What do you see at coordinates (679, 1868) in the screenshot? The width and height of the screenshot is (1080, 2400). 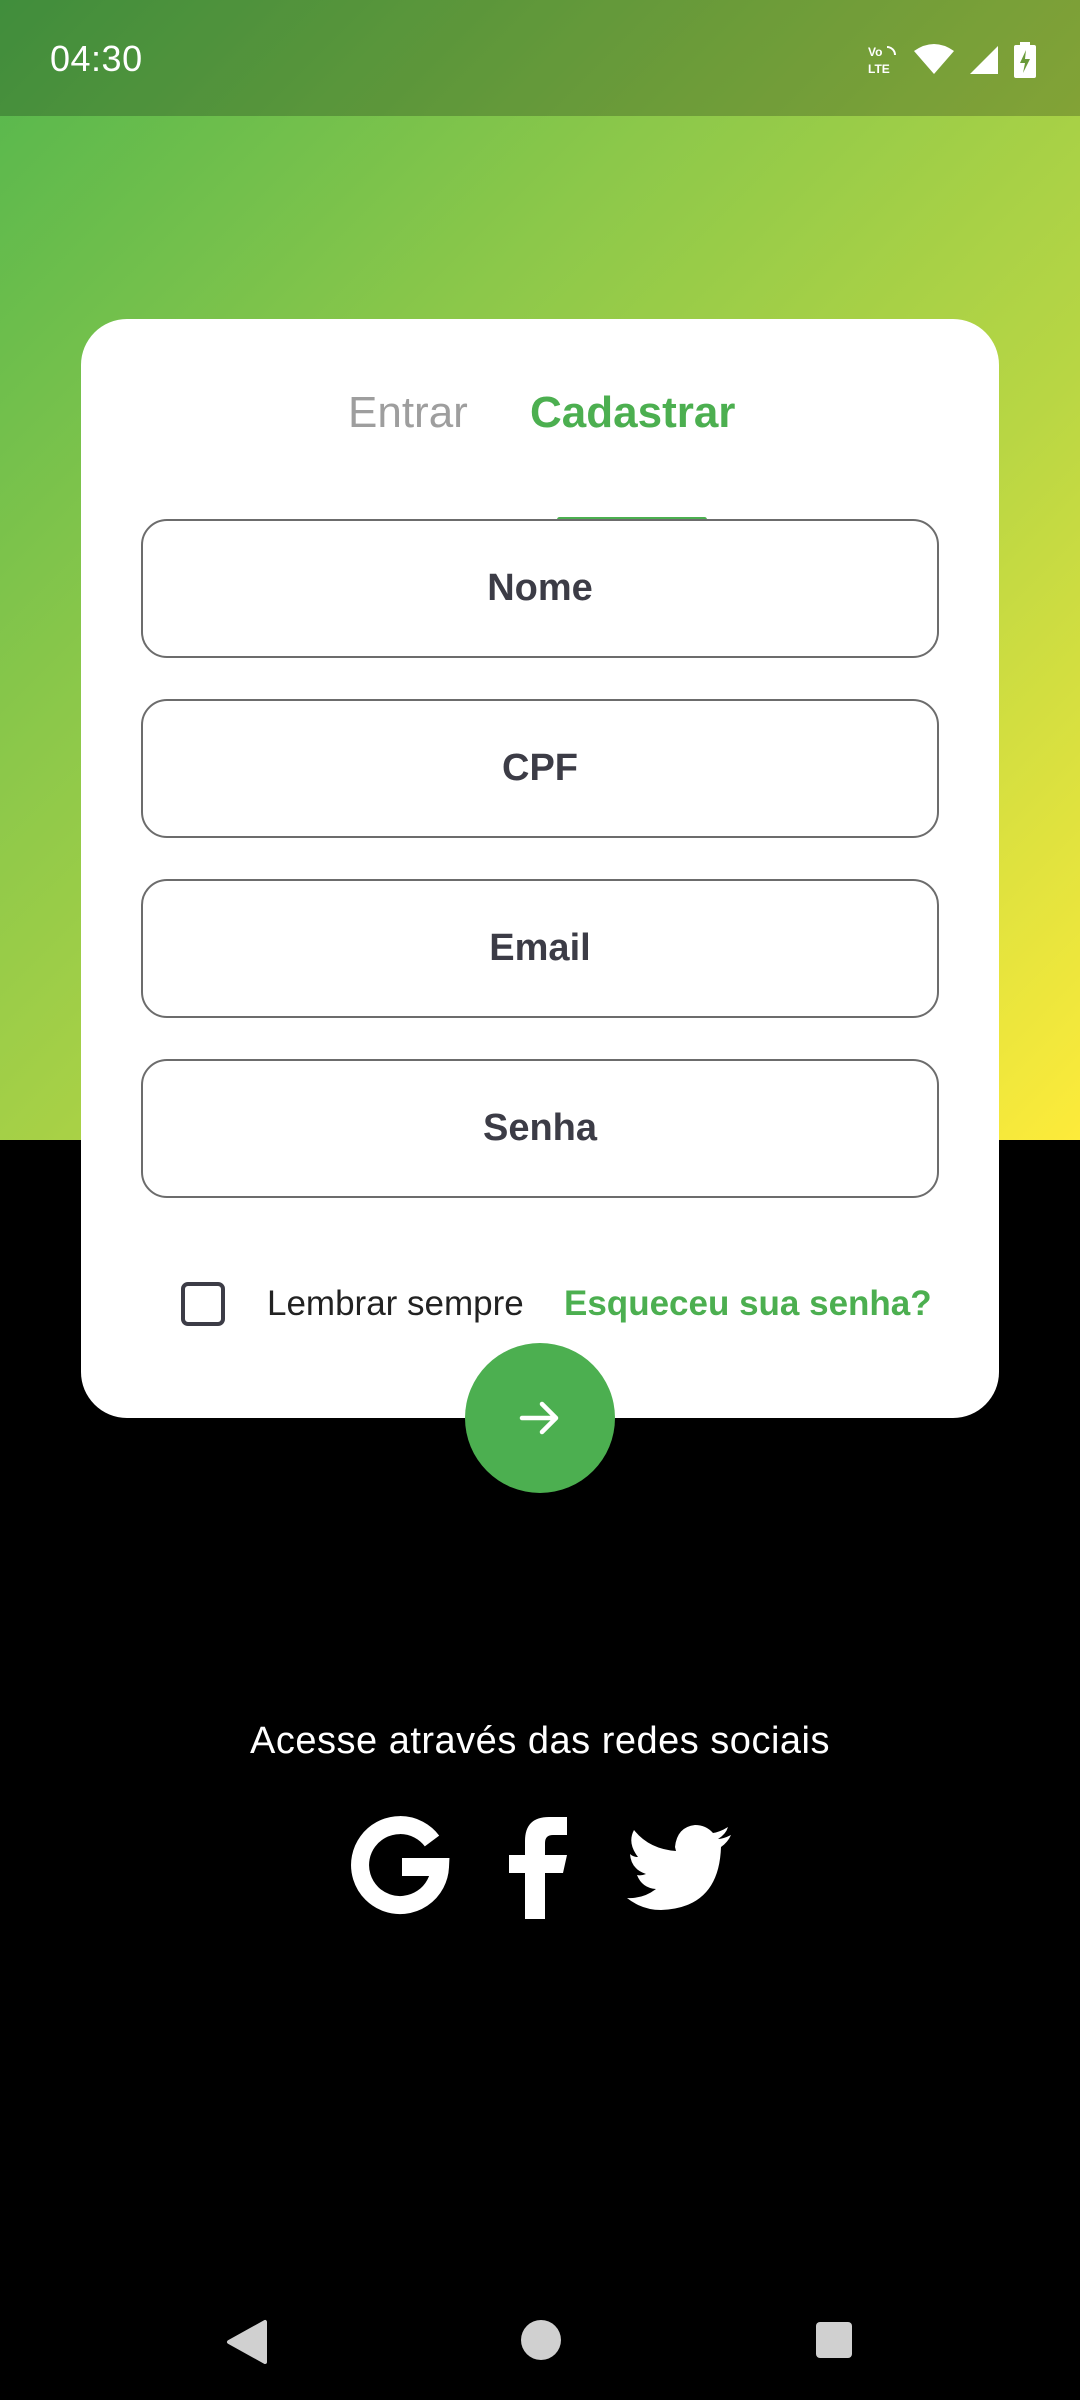 I see `twitter-icon` at bounding box center [679, 1868].